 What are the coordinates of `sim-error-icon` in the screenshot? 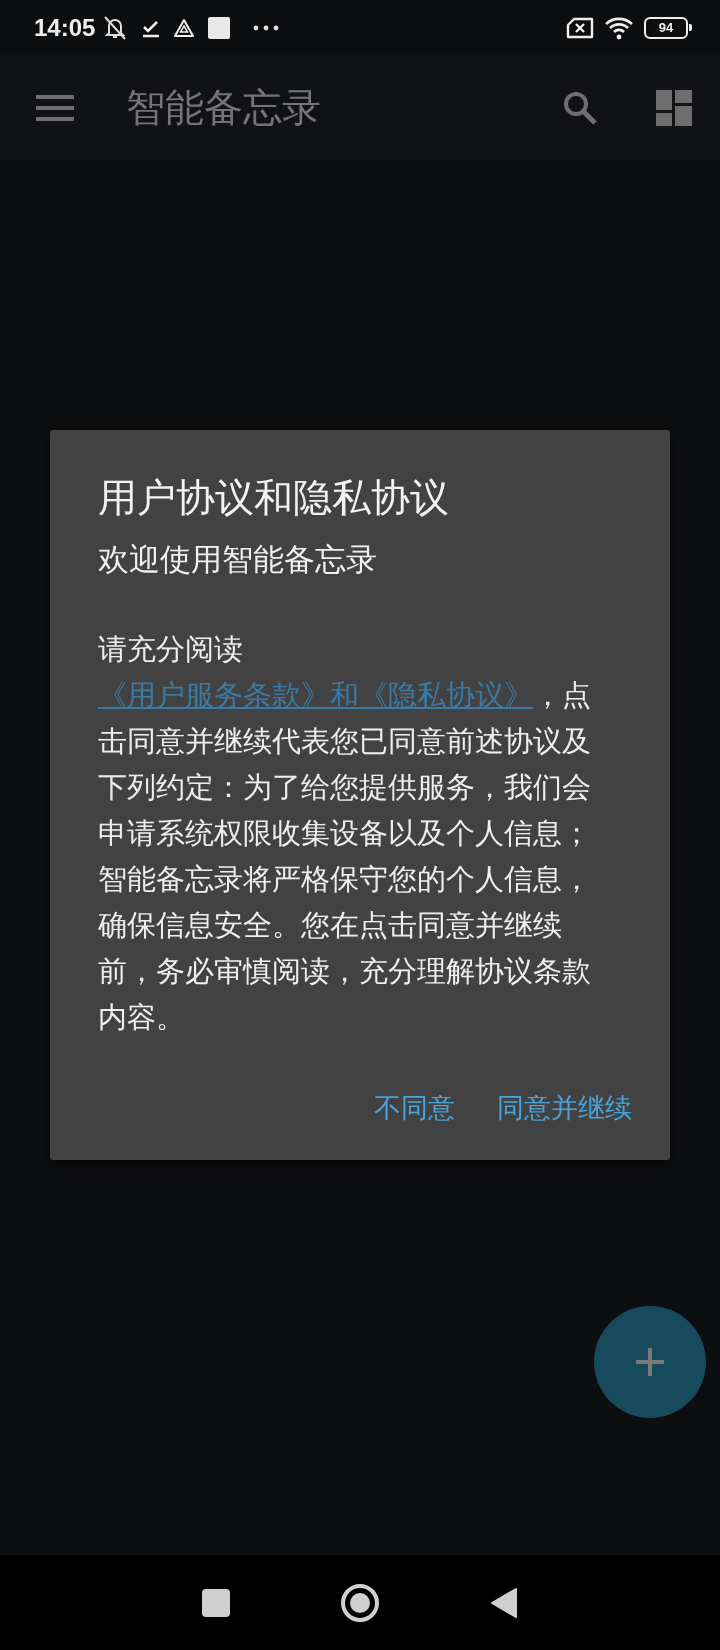 It's located at (580, 27).